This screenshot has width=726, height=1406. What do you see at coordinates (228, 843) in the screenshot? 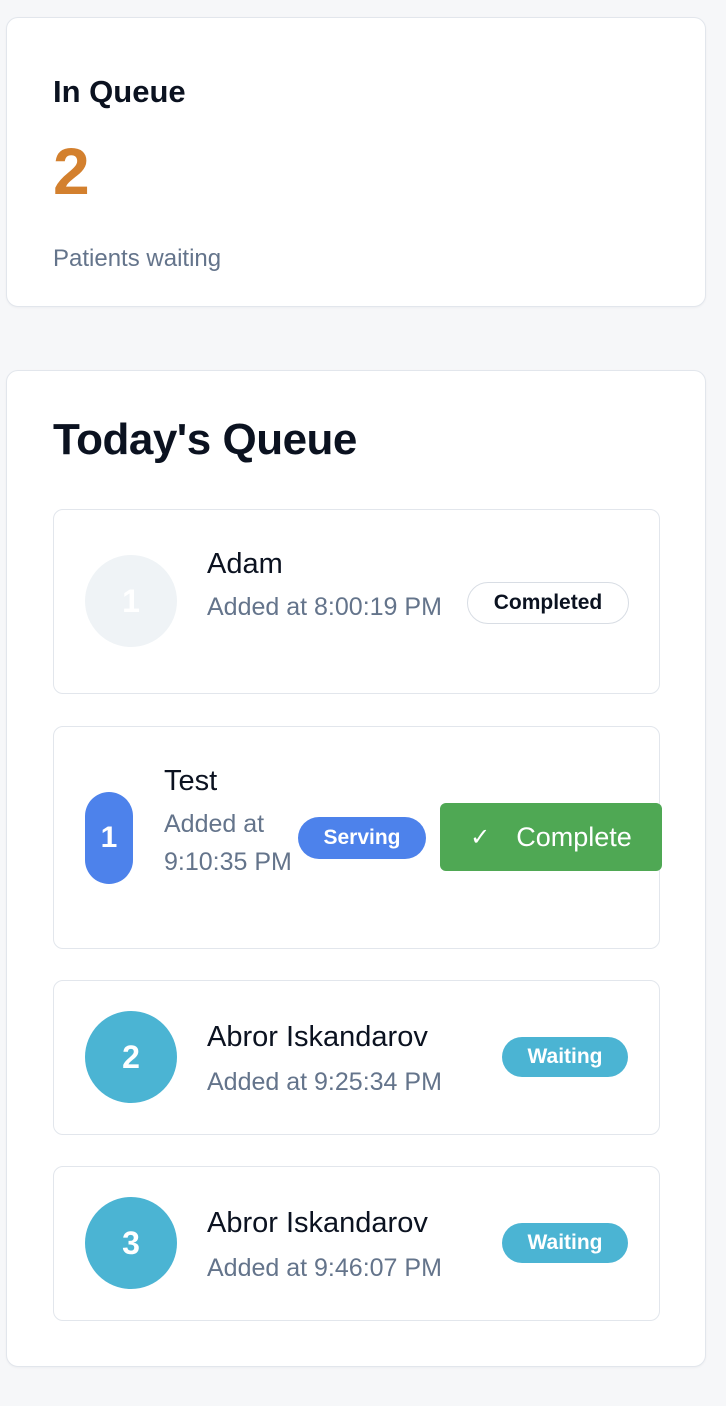
I see `added-time: Added at 9:10:35 PM` at bounding box center [228, 843].